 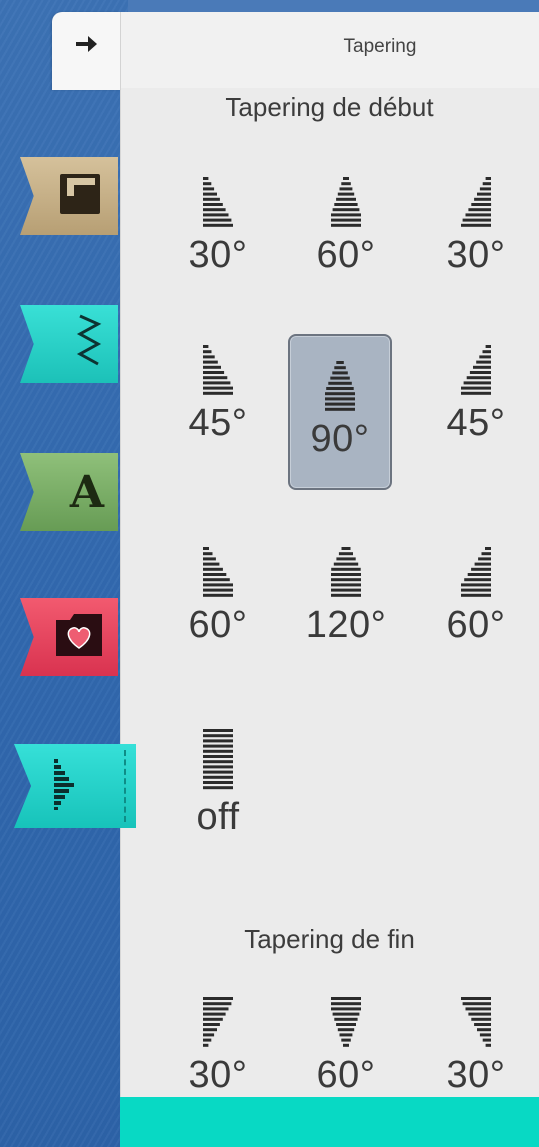 I want to click on taper-end-option-1: 60°, so click(x=346, y=1046).